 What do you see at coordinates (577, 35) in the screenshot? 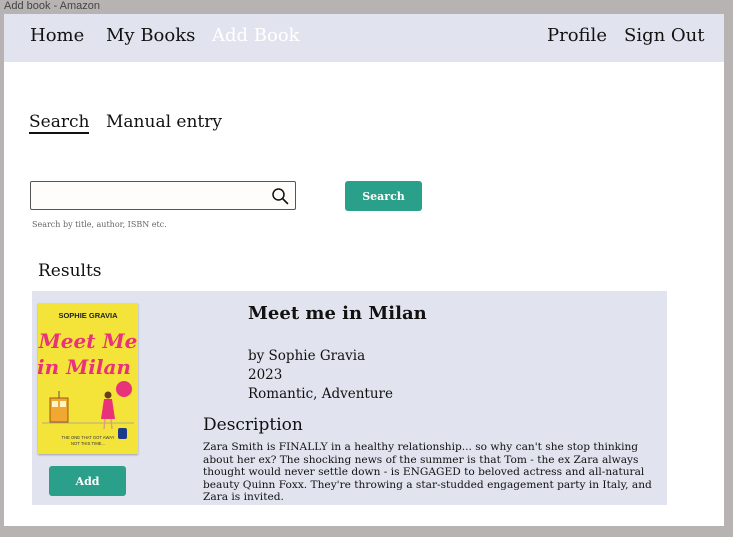
I see `nav-profile: Profile` at bounding box center [577, 35].